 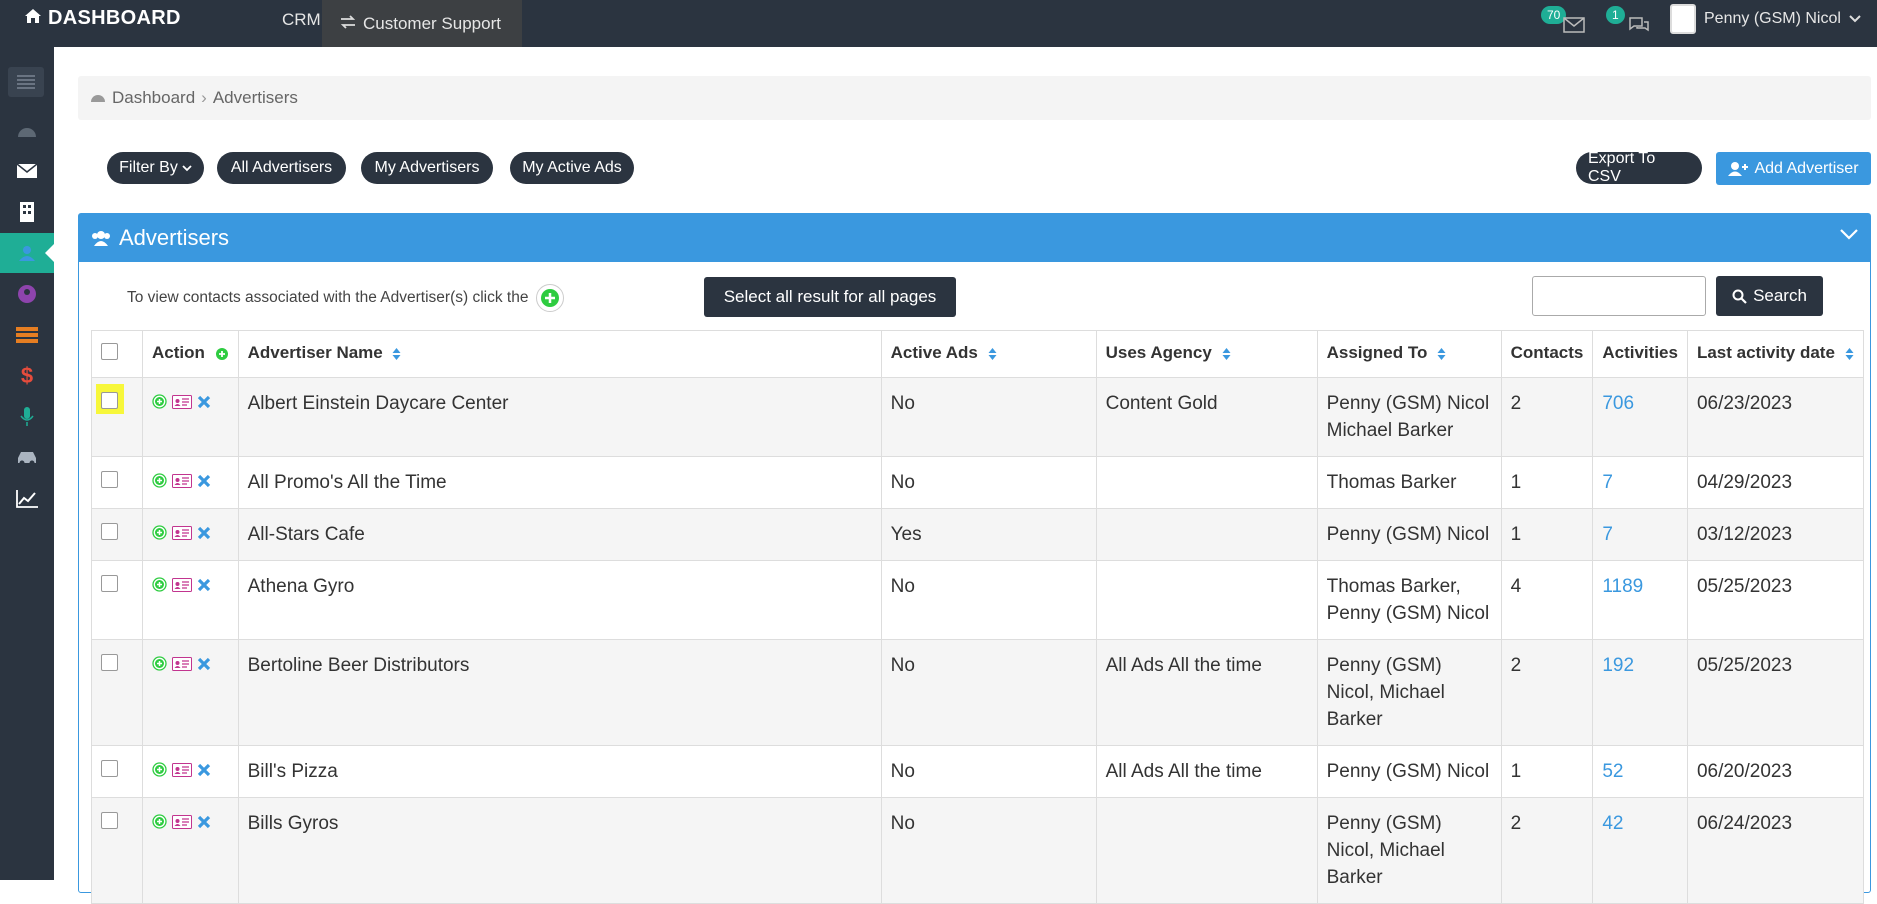 I want to click on sidebar-item-building, so click(x=27, y=212).